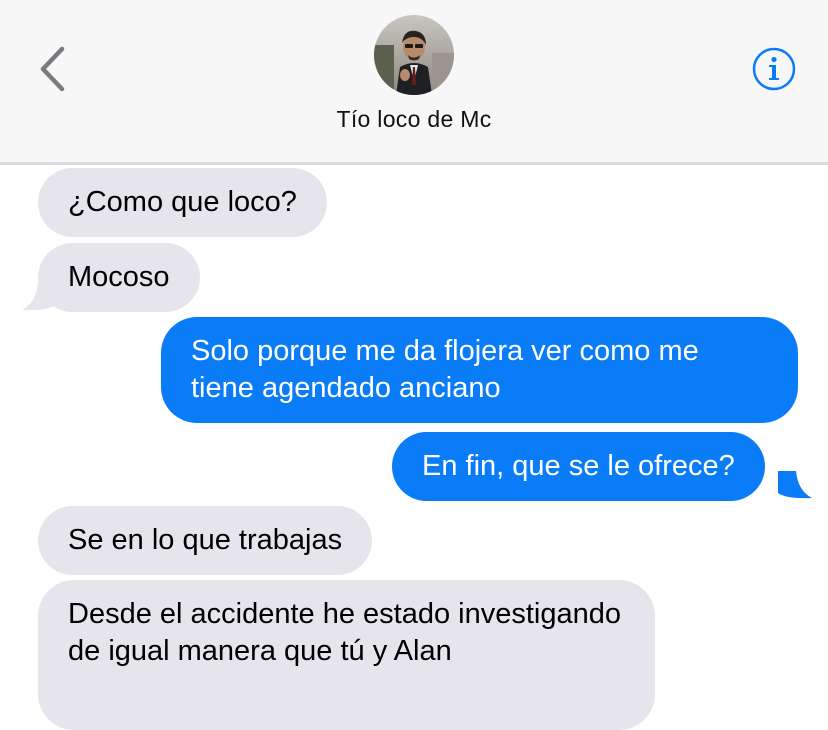 The image size is (828, 730). What do you see at coordinates (578, 466) in the screenshot?
I see `message-bubble-outgoing: En fin, que se le ofrece?` at bounding box center [578, 466].